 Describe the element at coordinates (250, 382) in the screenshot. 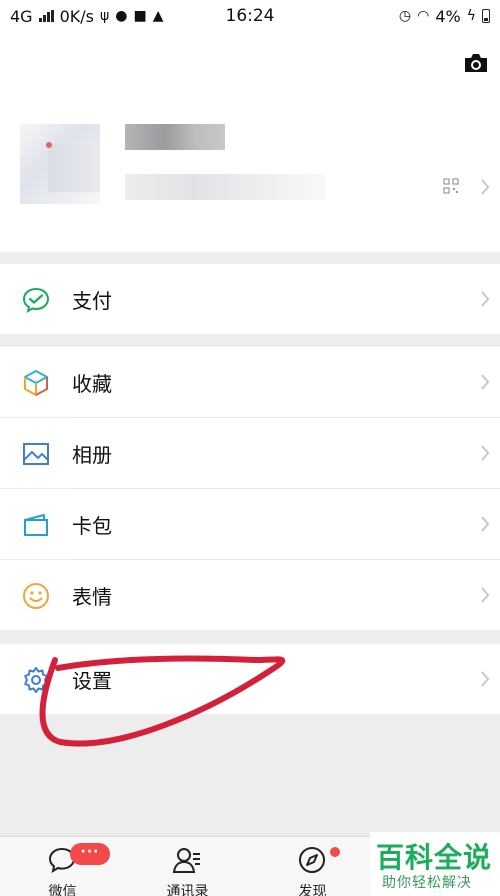

I see `menu-item-favorites: 收藏` at that location.